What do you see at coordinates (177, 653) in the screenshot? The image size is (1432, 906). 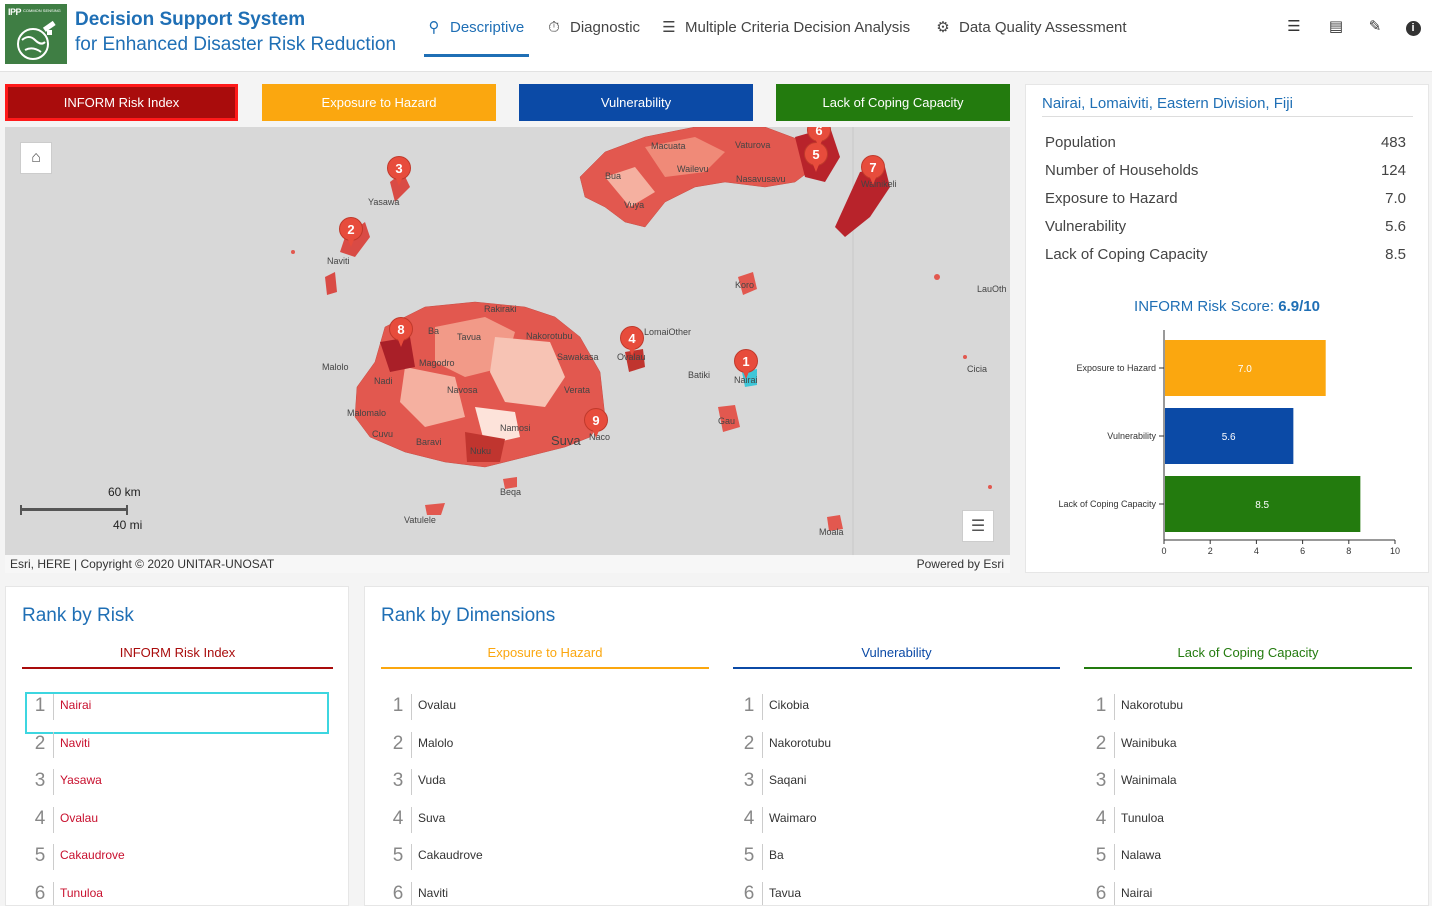 I see `col-header-inform: INFORM Risk Index` at bounding box center [177, 653].